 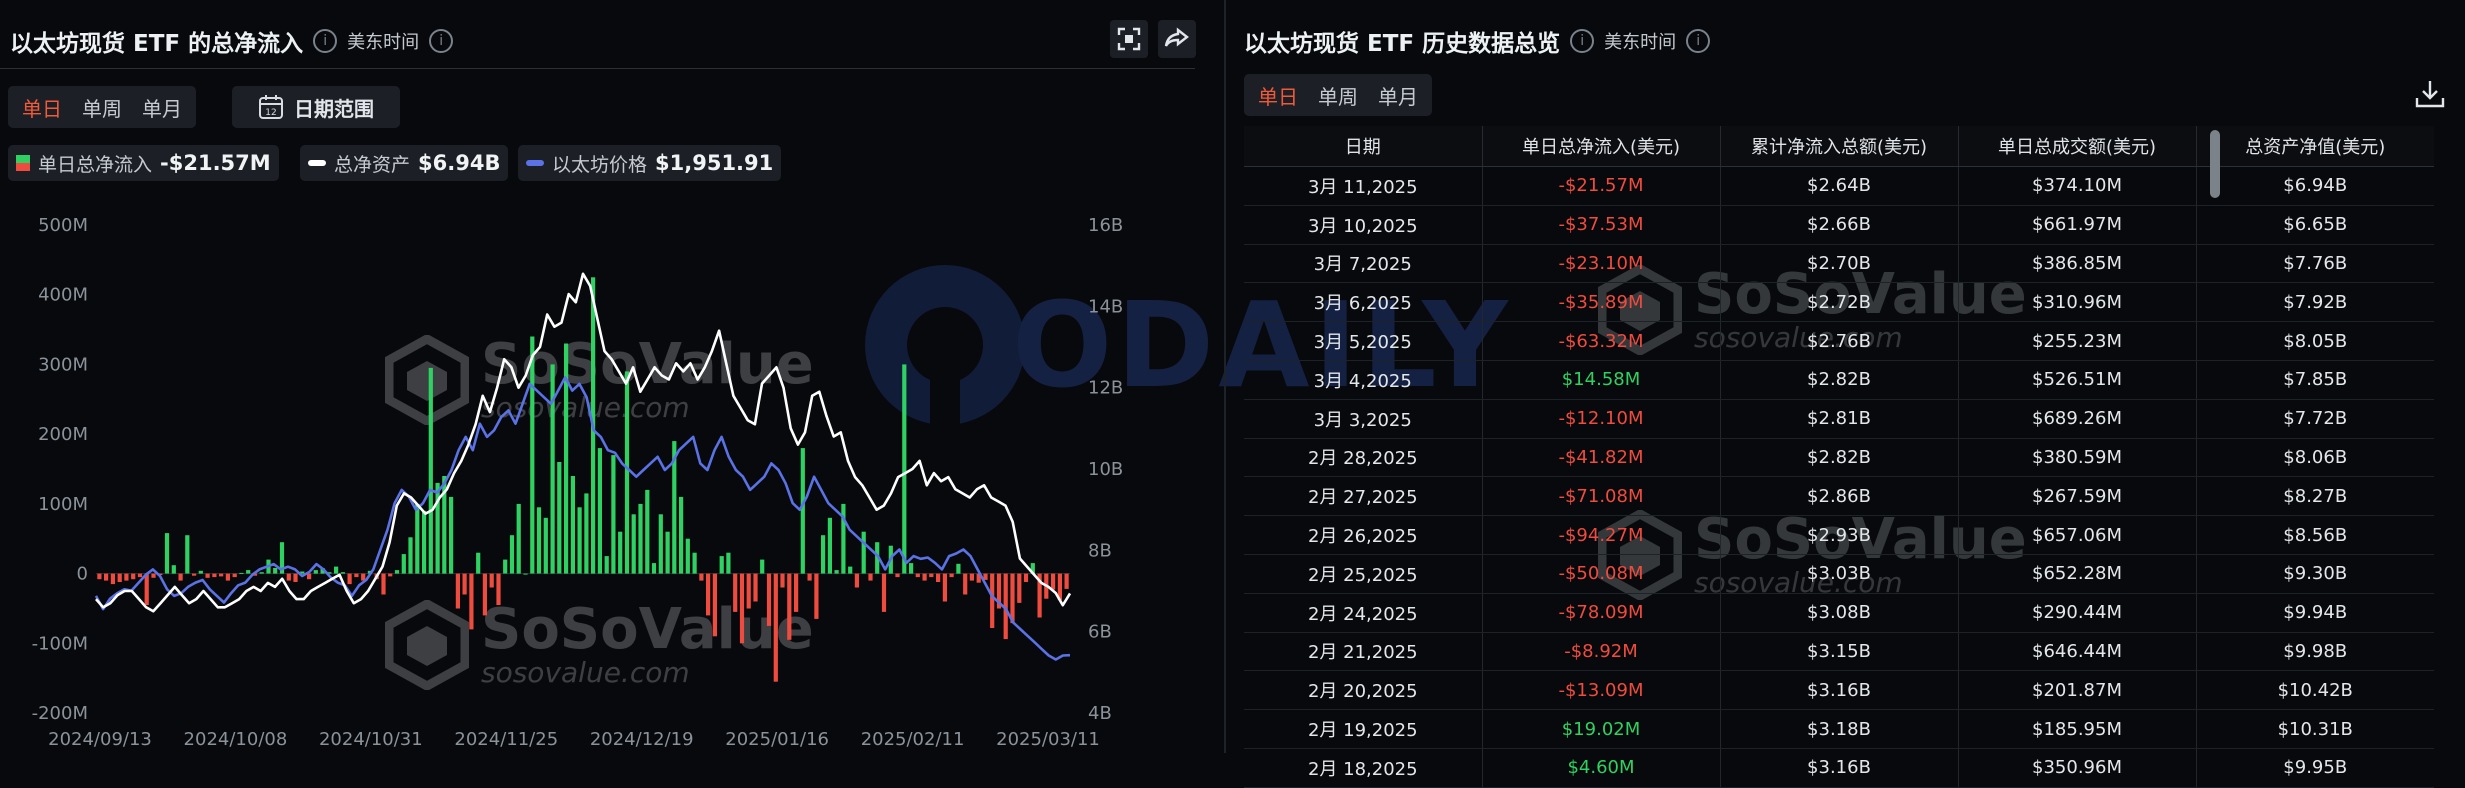 I want to click on table-row: 2月 27,2025 -$71.08M $2.86B $267.59M $8.27B, so click(x=1839, y=496).